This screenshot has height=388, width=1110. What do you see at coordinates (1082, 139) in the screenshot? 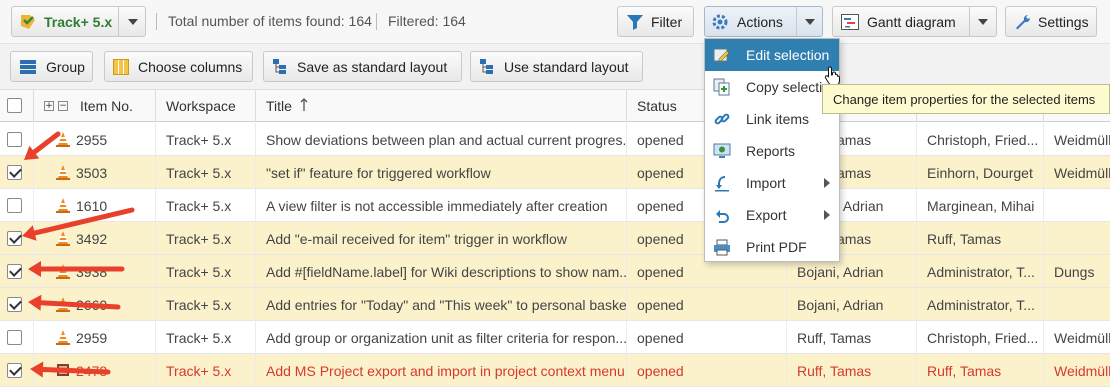
I see `customer-cell-text: Weidmülle` at bounding box center [1082, 139].